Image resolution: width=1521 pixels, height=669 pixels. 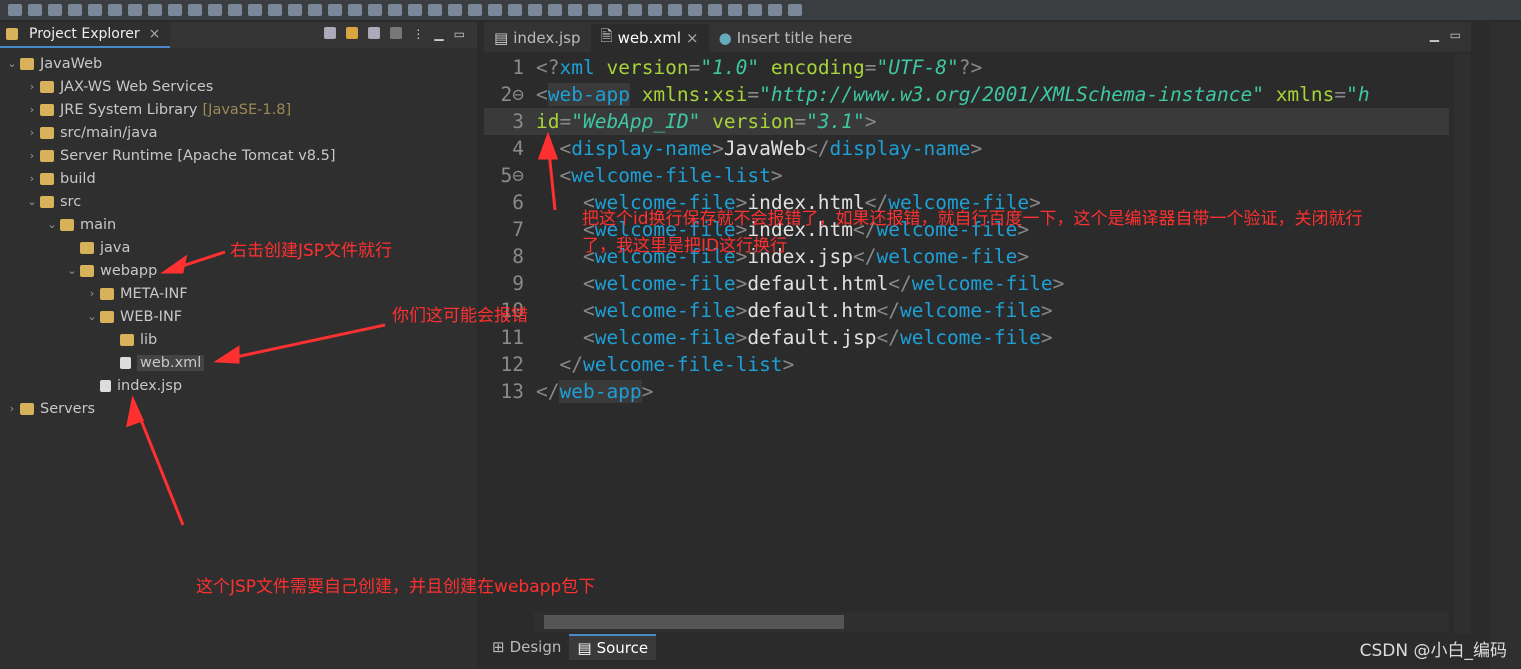 What do you see at coordinates (60, 178) in the screenshot?
I see `tree-item: › build` at bounding box center [60, 178].